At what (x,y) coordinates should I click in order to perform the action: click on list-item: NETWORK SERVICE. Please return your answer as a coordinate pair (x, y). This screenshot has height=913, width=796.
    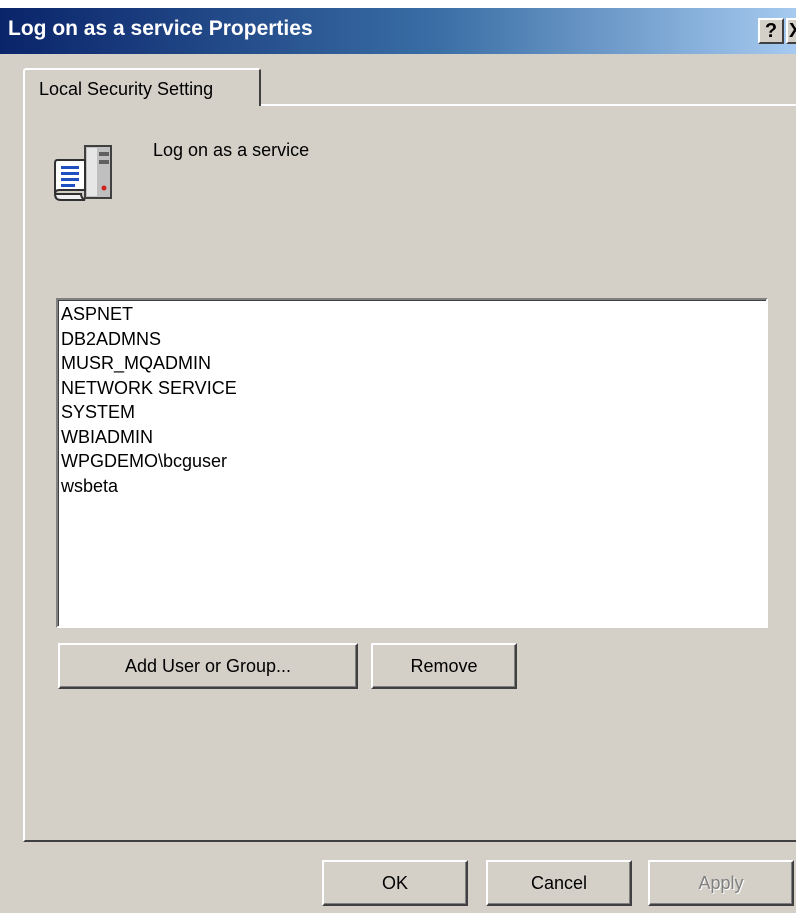
    Looking at the image, I should click on (413, 388).